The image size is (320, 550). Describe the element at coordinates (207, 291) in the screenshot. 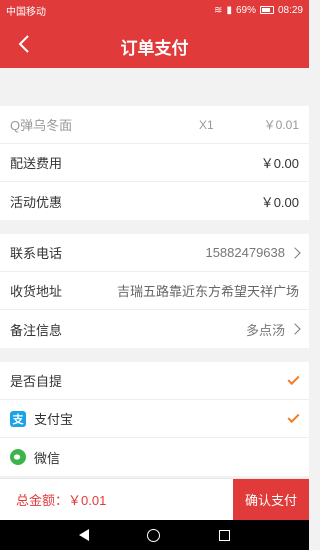

I see `address-value: 吉瑞五路靠近东方希望天祥广场` at that location.